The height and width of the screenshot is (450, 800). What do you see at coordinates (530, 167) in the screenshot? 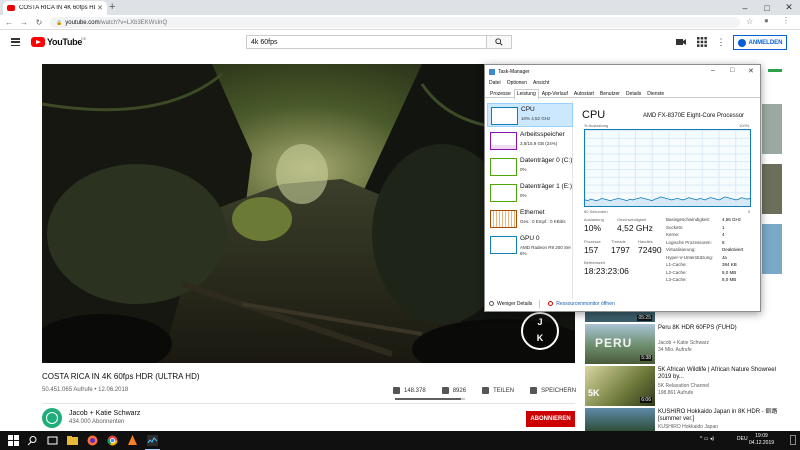
I see `resource-disk-0: Datenträger 0 (C:) 0%` at bounding box center [530, 167].